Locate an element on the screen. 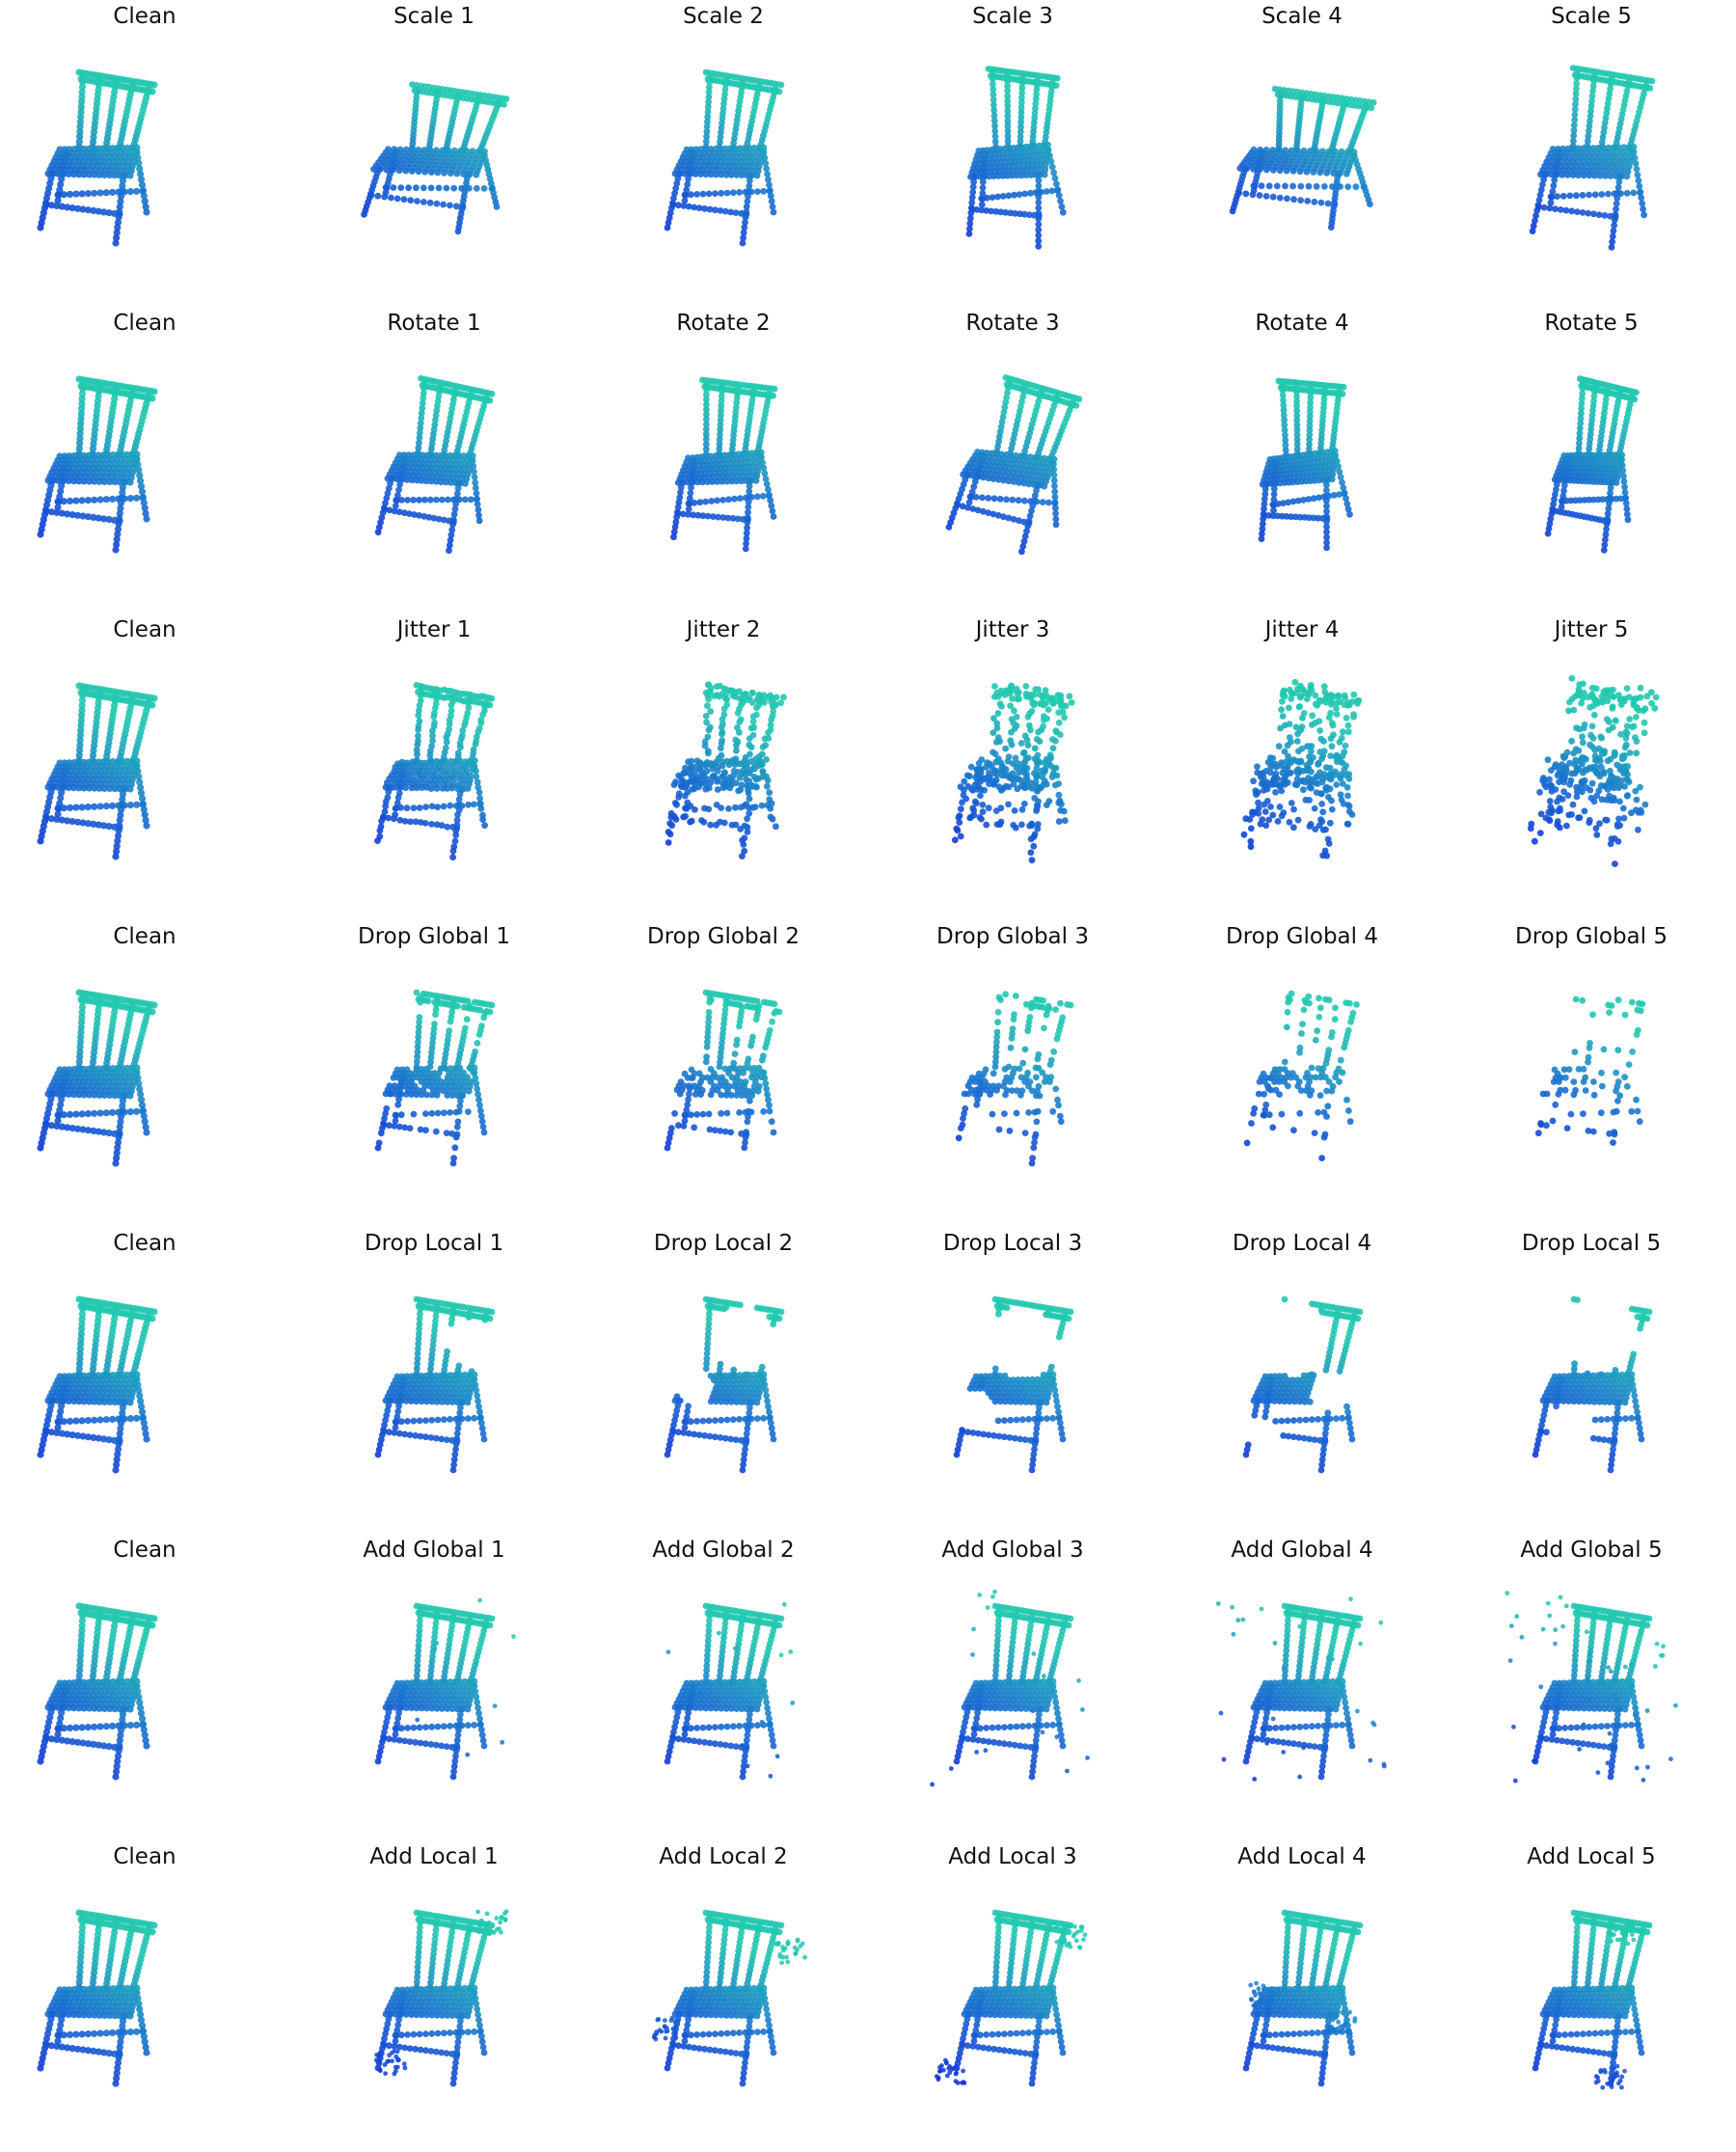  panel-title: Jitter 2 is located at coordinates (723, 629).